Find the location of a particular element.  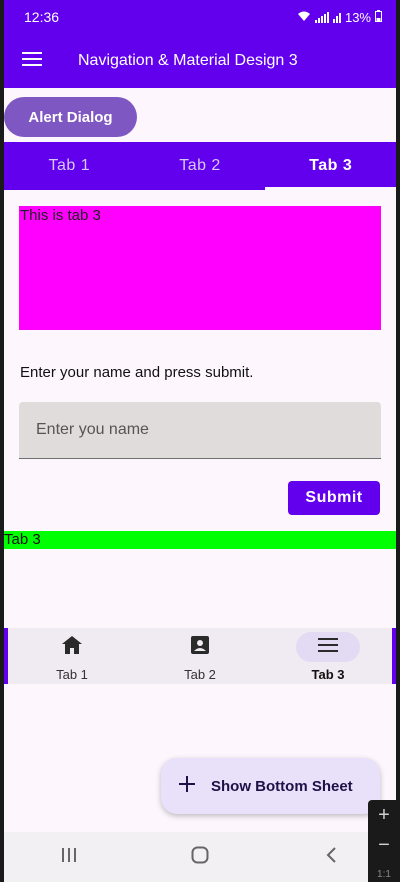

zoom-in-button: + is located at coordinates (384, 815).